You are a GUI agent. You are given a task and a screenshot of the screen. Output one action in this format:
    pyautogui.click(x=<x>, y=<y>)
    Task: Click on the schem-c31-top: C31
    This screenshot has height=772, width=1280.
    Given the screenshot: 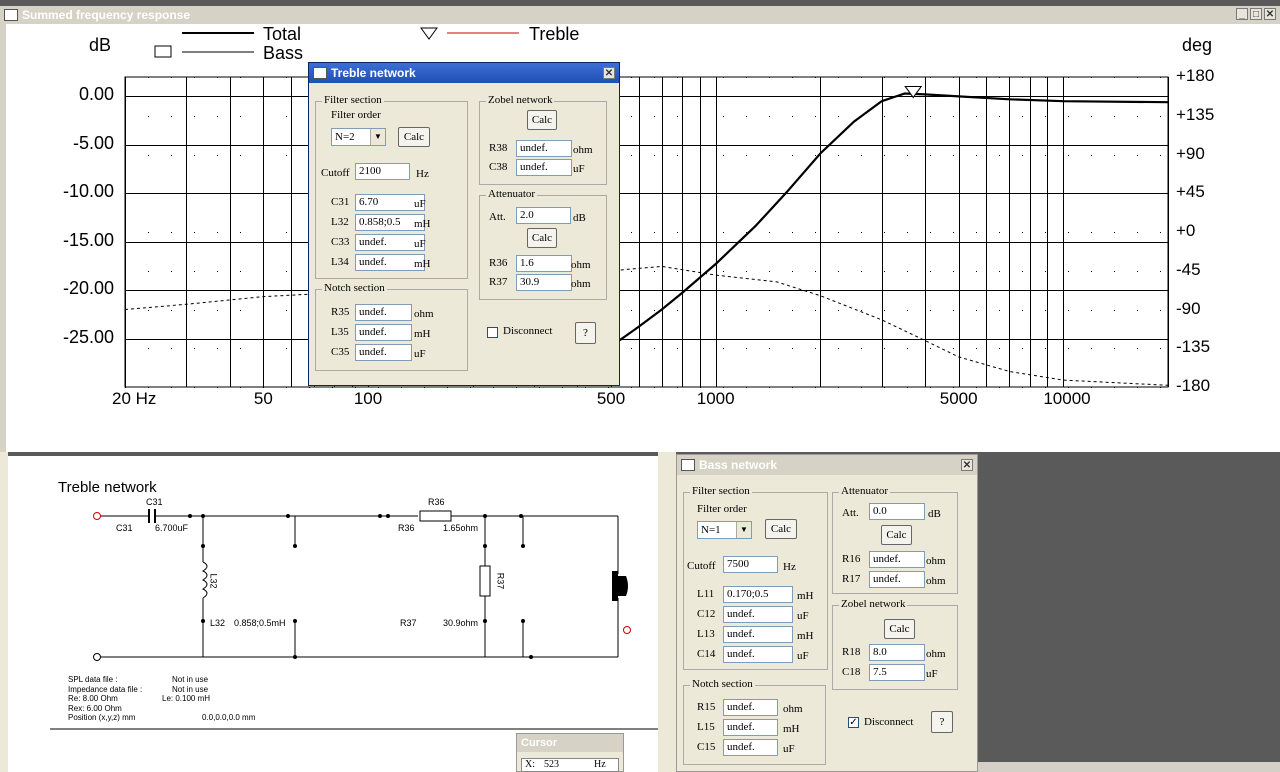 What is the action you would take?
    pyautogui.click(x=154, y=502)
    